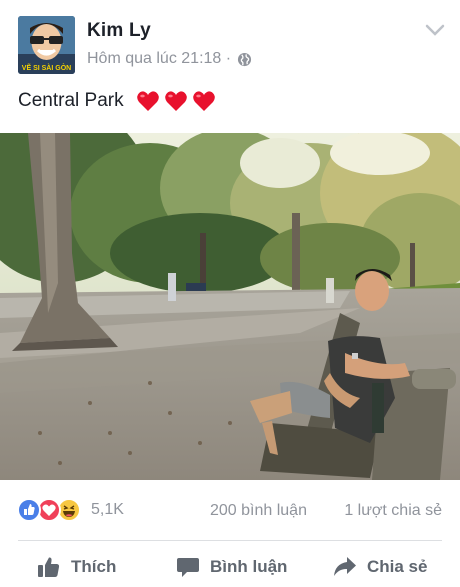 The width and height of the screenshot is (460, 587). What do you see at coordinates (46, 67) in the screenshot?
I see `avatar-logo-text: VẼ SI SÀI GÒN` at bounding box center [46, 67].